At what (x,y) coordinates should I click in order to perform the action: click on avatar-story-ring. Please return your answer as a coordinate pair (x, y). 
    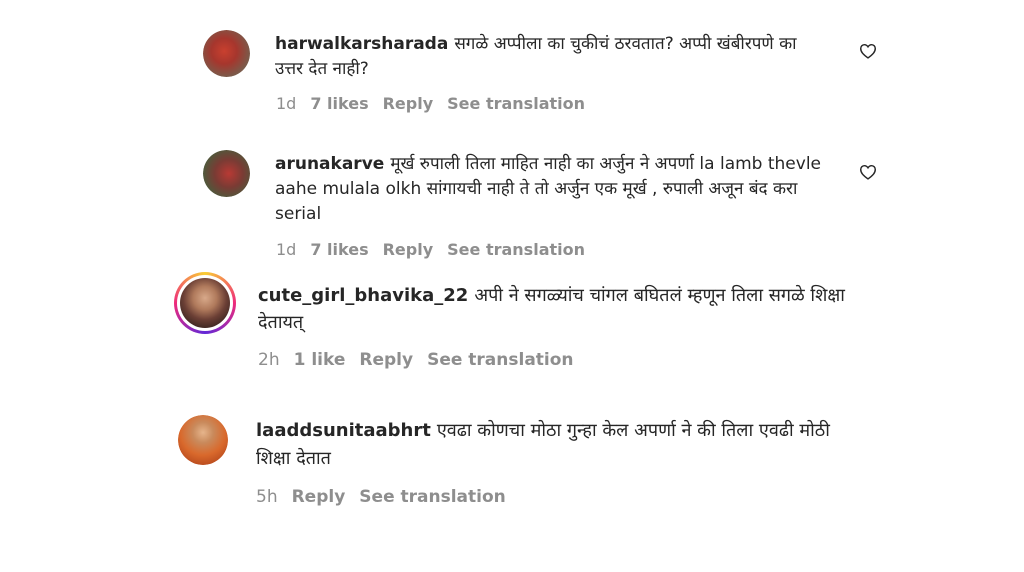
    Looking at the image, I should click on (205, 303).